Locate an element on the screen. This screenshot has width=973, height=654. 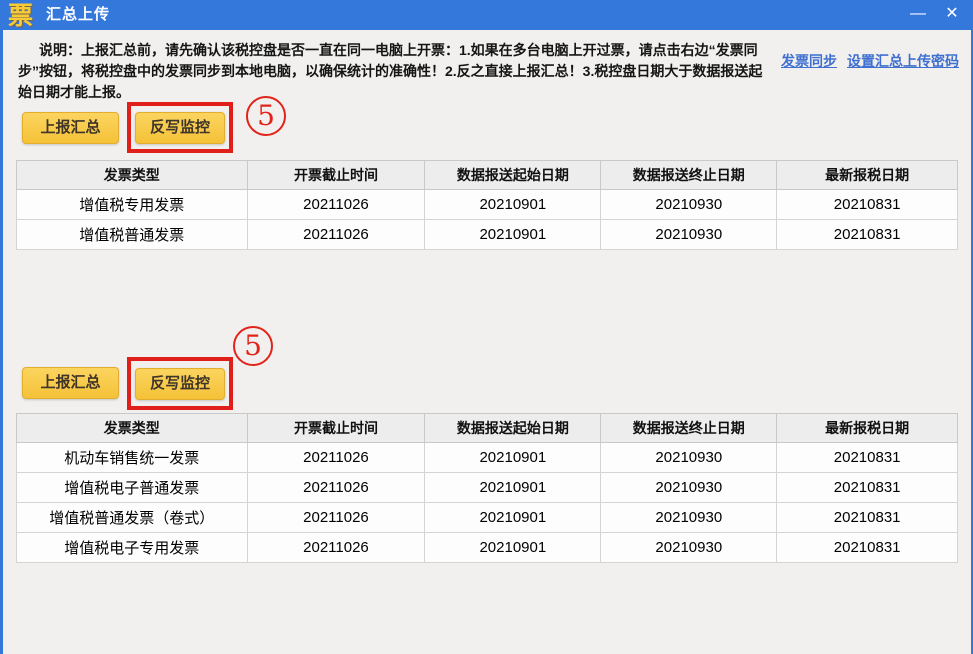
annotation-box-2: 反写监控 is located at coordinates (180, 383).